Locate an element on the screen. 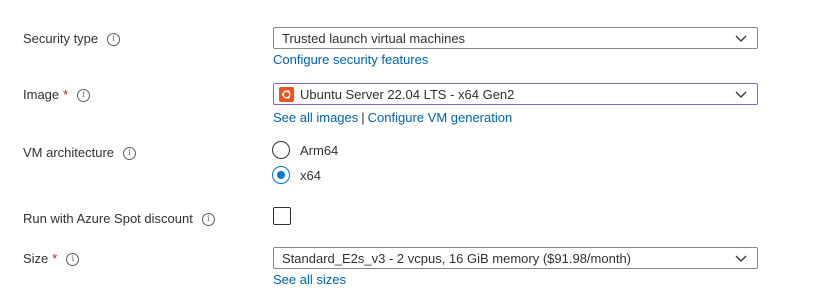 The height and width of the screenshot is (304, 840). radio-option-x64: x64 is located at coordinates (296, 175).